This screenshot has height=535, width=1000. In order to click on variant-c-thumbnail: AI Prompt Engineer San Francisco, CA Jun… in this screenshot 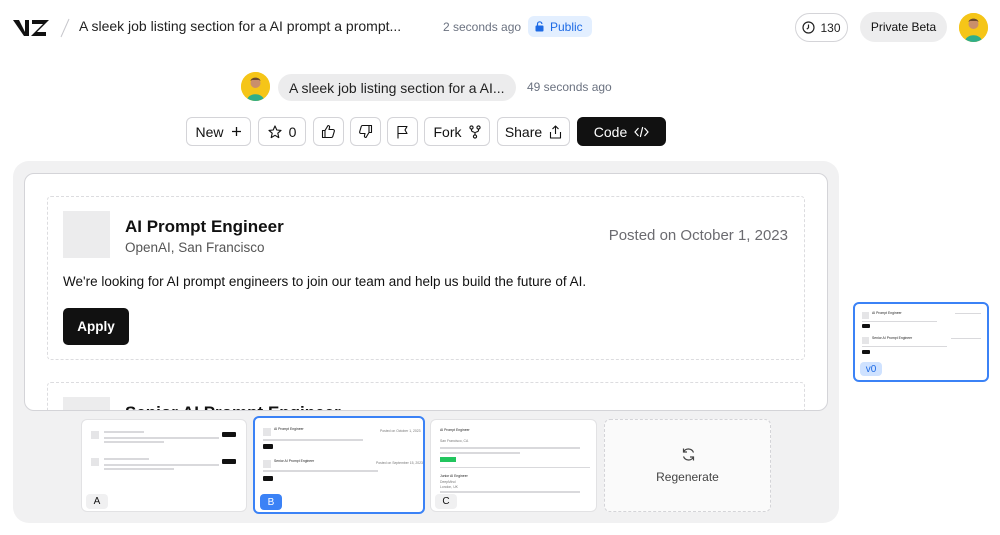, I will do `click(513, 465)`.